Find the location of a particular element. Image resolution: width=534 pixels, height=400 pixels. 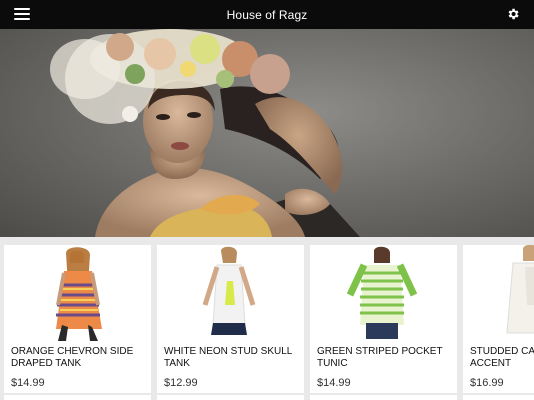

app-header: House of Ragz is located at coordinates (267, 14).